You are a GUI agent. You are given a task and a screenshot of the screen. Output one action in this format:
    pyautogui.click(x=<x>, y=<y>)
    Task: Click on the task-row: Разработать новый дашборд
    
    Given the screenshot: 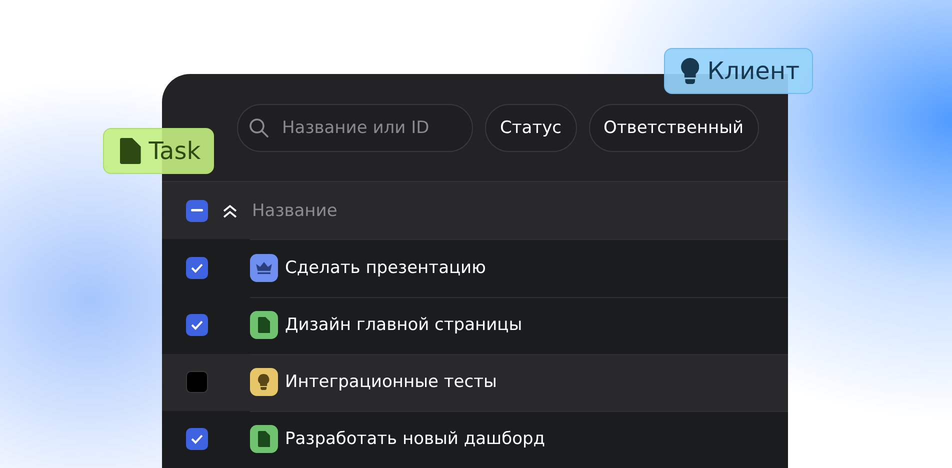 What is the action you would take?
    pyautogui.click(x=475, y=439)
    